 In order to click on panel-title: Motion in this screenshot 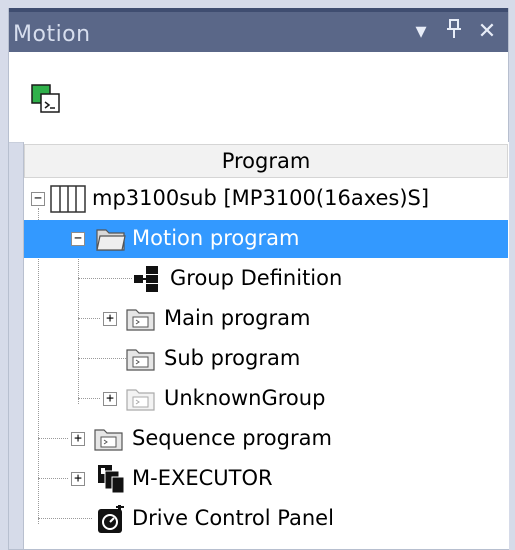, I will do `click(52, 34)`.